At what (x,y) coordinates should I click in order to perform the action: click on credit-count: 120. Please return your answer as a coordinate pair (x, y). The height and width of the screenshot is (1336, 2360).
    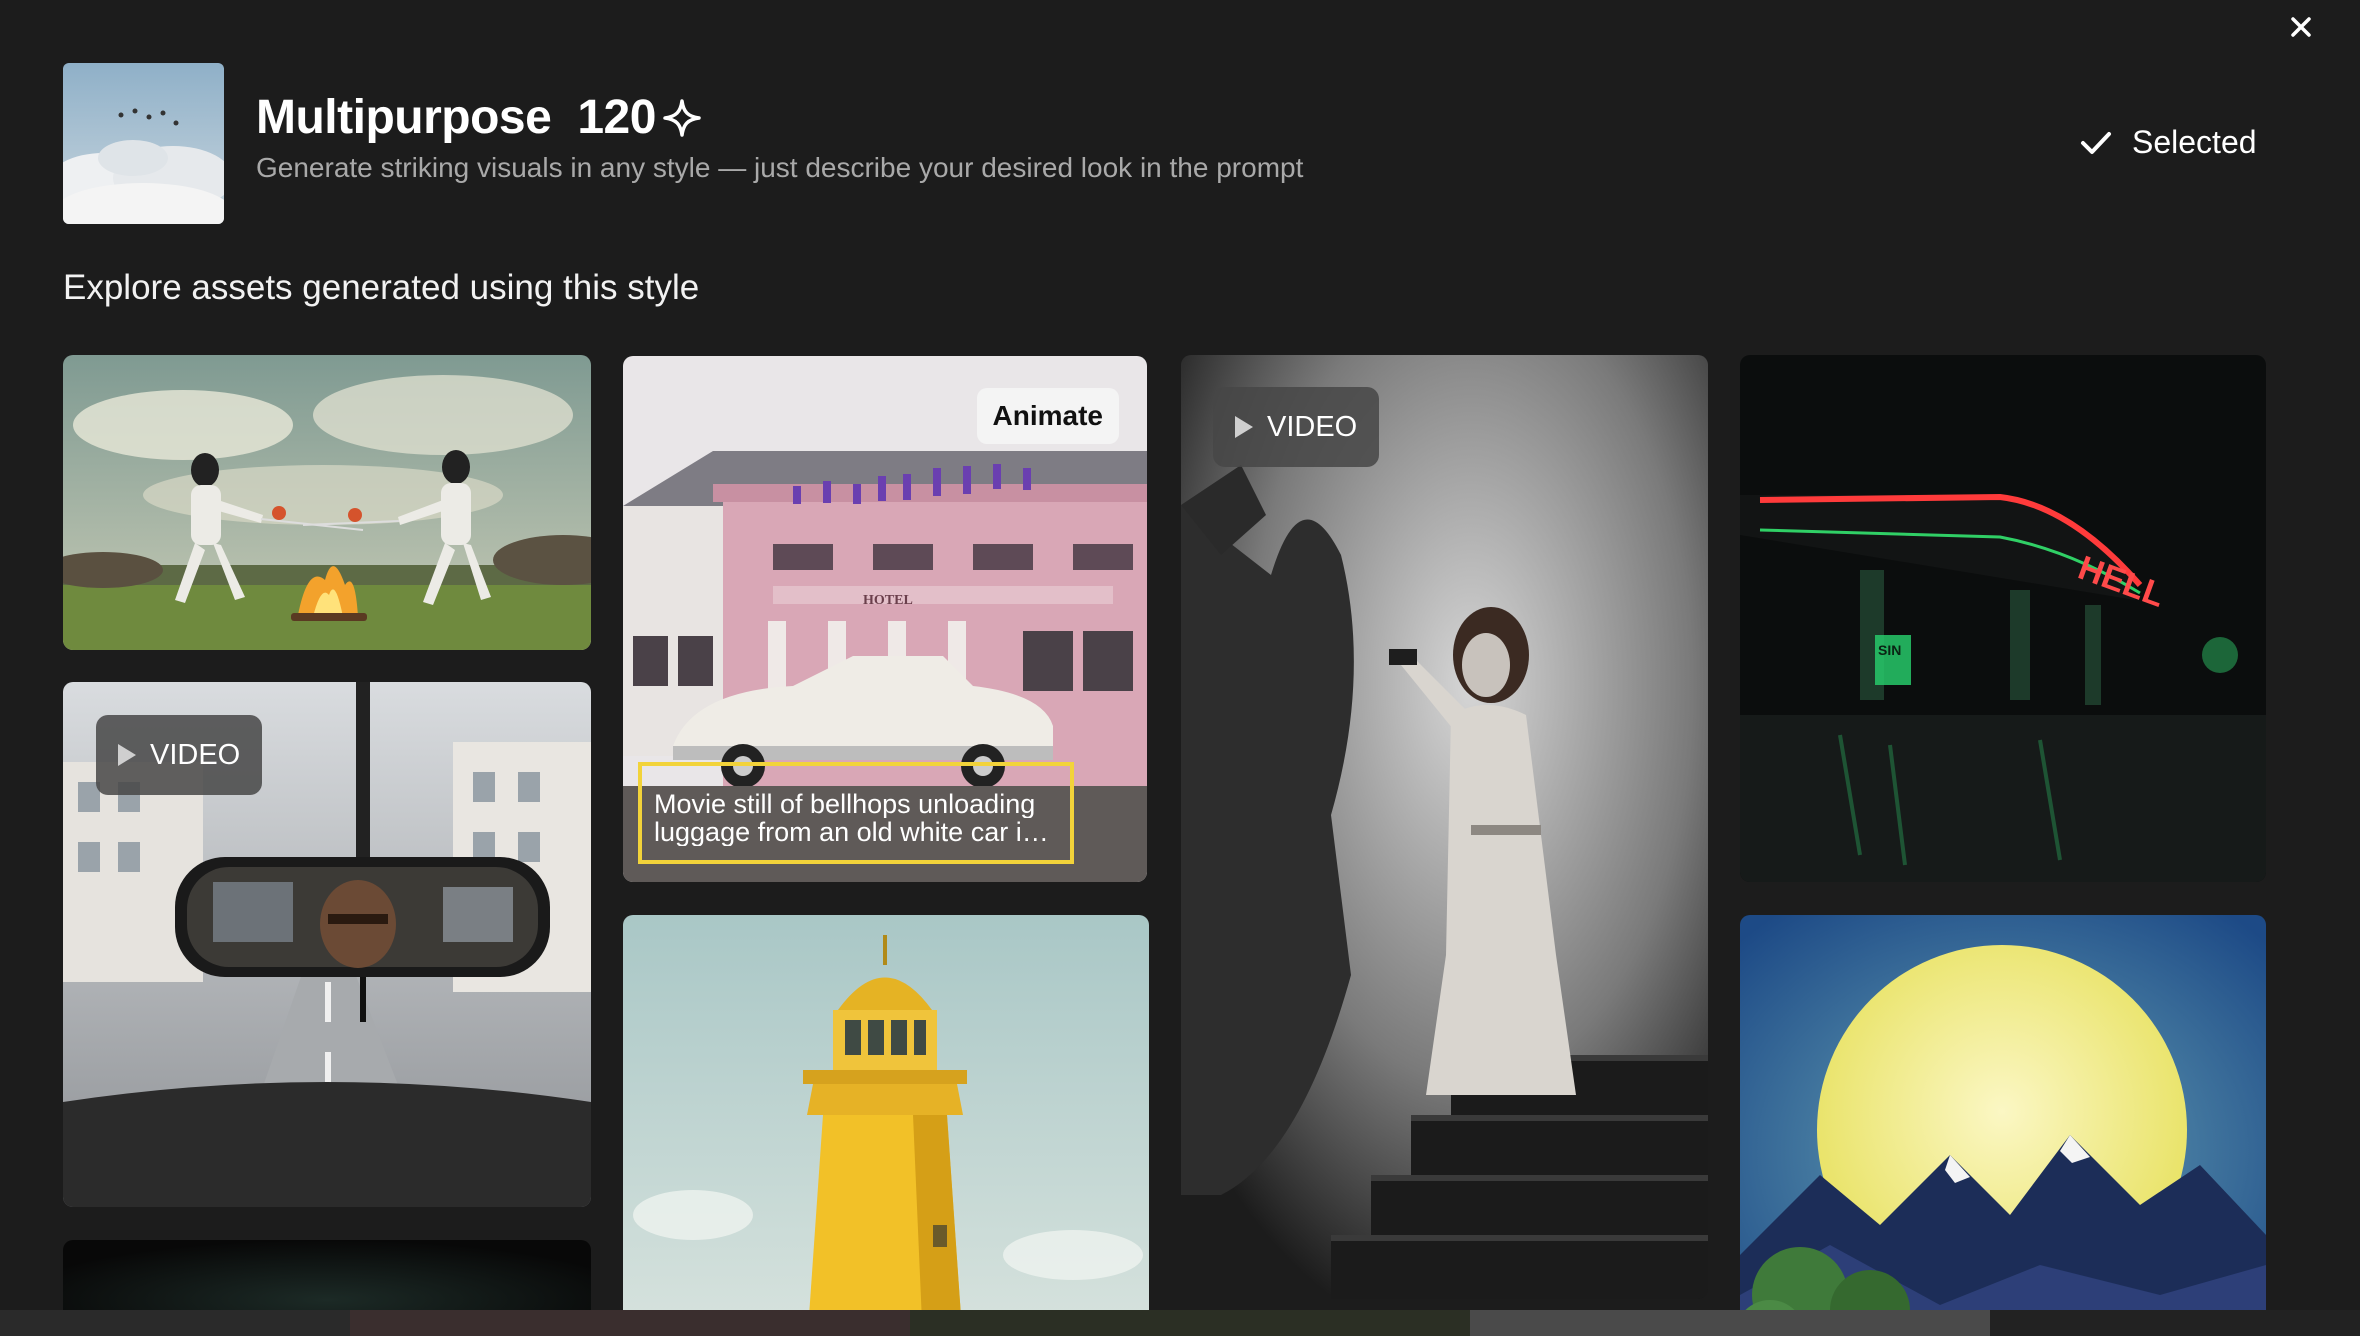
    Looking at the image, I should click on (616, 117).